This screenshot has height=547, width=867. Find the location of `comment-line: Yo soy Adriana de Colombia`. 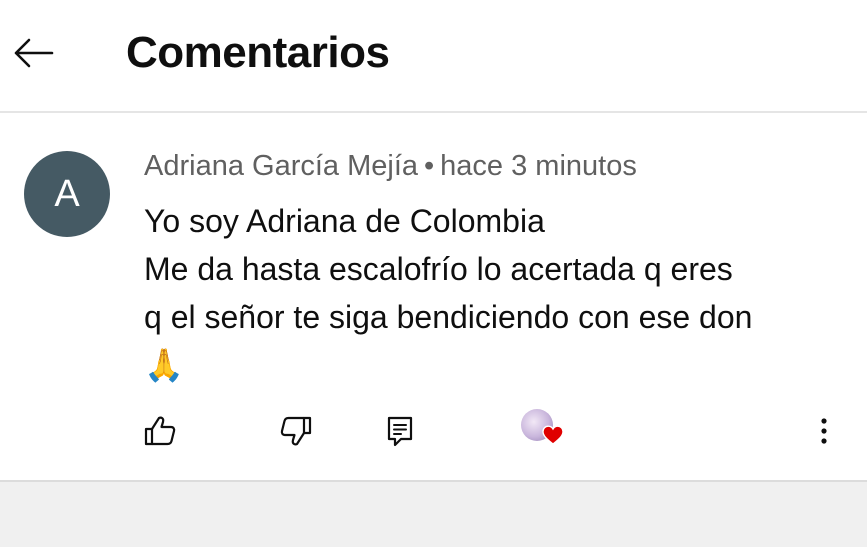

comment-line: Yo soy Adriana de Colombia is located at coordinates (344, 221).